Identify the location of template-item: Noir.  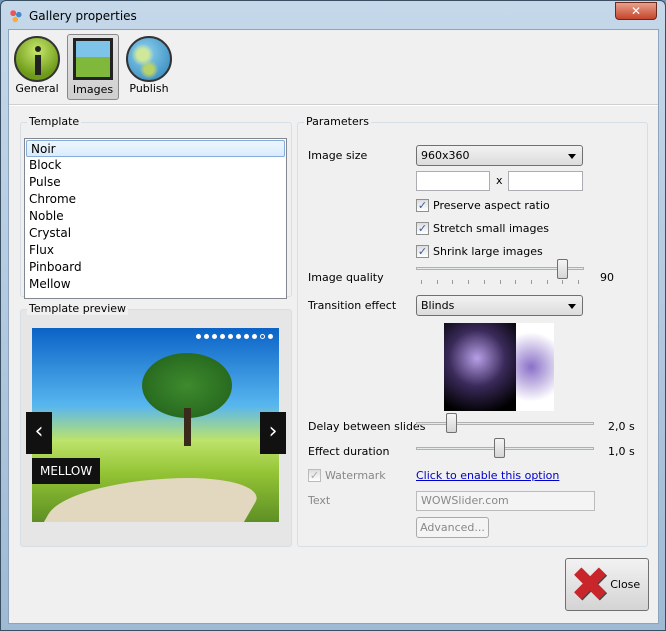
(155, 148).